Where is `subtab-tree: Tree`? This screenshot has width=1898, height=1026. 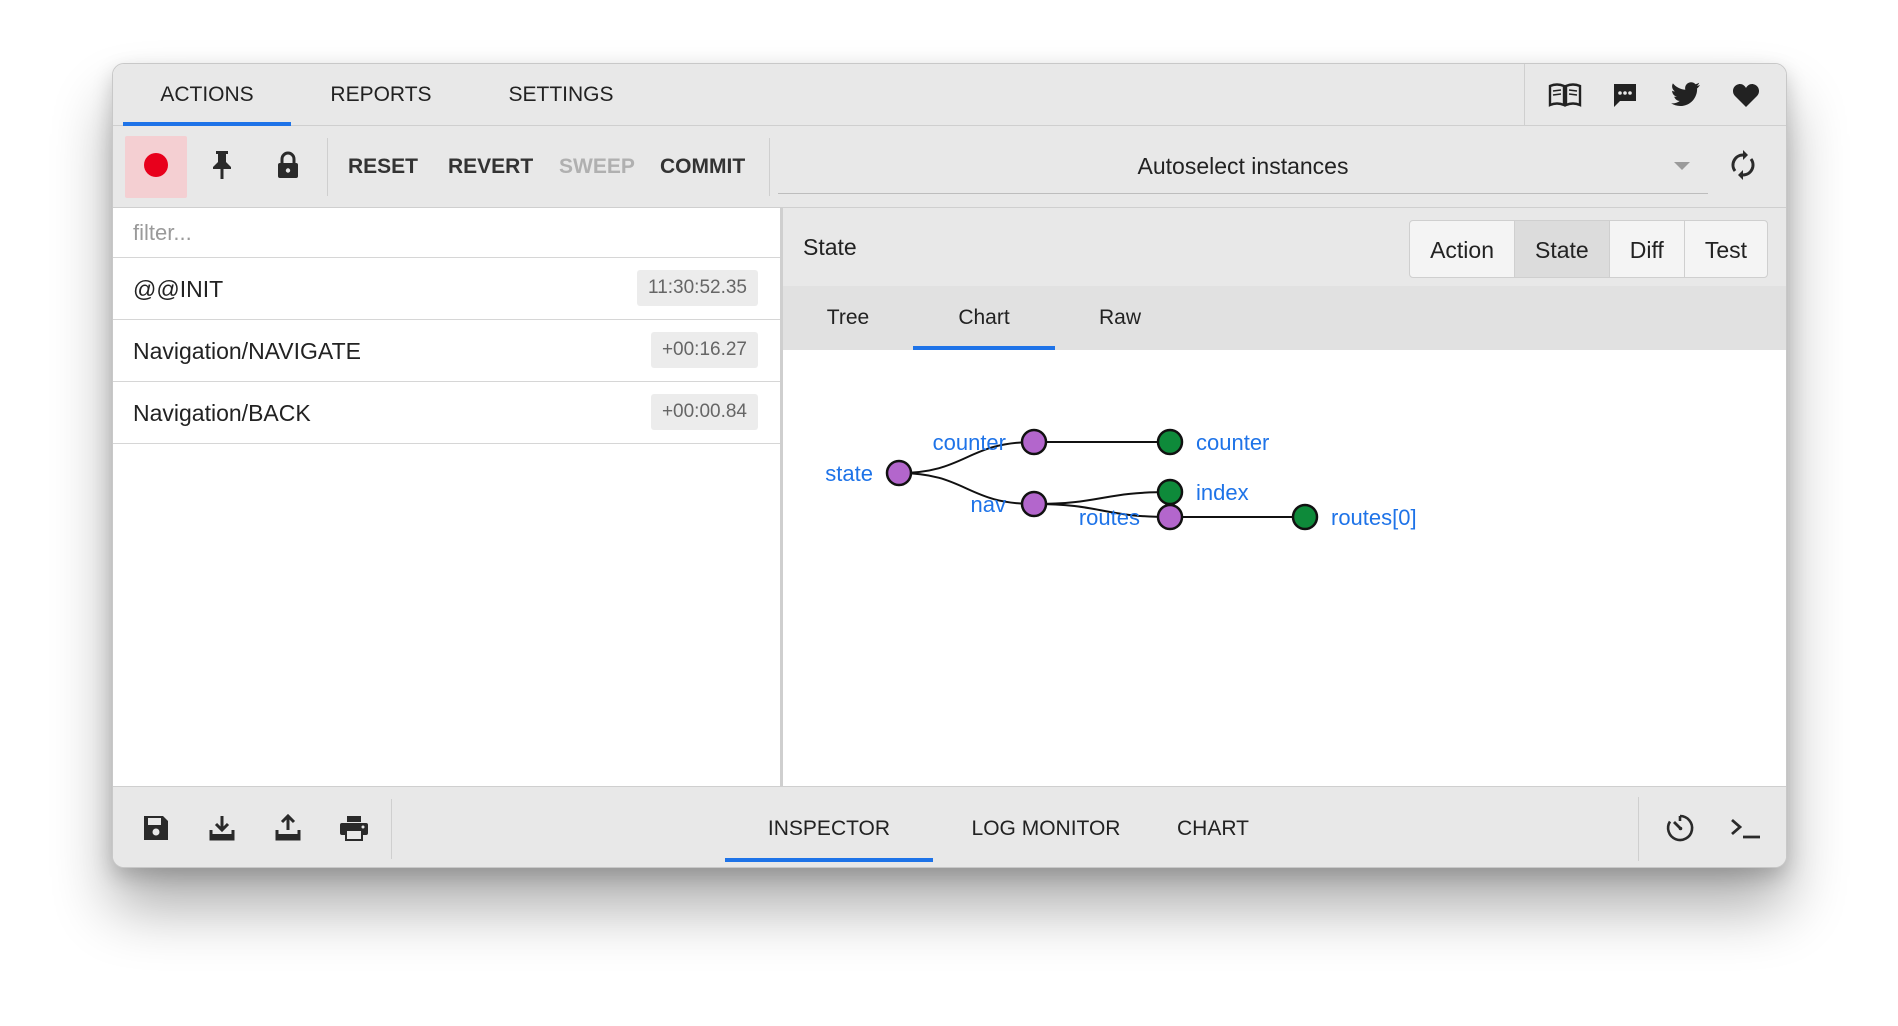 subtab-tree: Tree is located at coordinates (848, 318).